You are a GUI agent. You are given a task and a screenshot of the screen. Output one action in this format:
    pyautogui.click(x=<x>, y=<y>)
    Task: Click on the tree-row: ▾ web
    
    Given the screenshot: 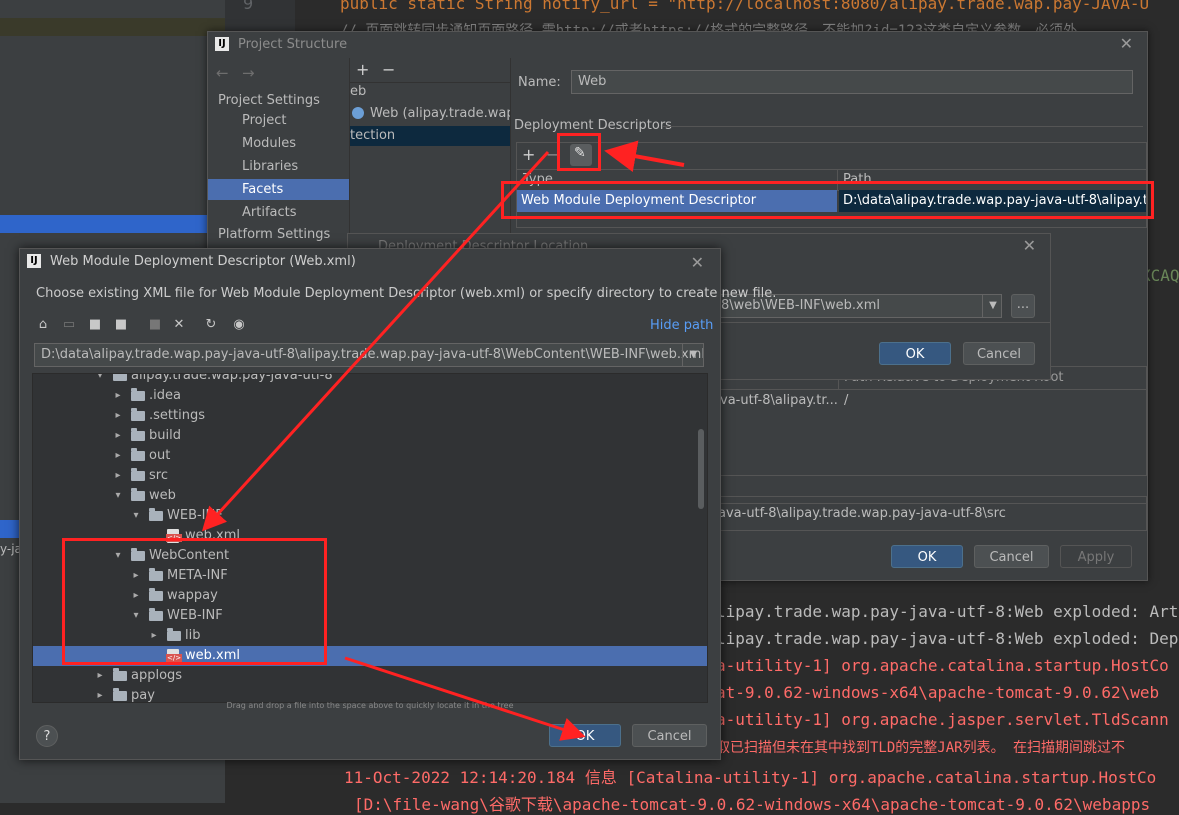 What is the action you would take?
    pyautogui.click(x=370, y=496)
    